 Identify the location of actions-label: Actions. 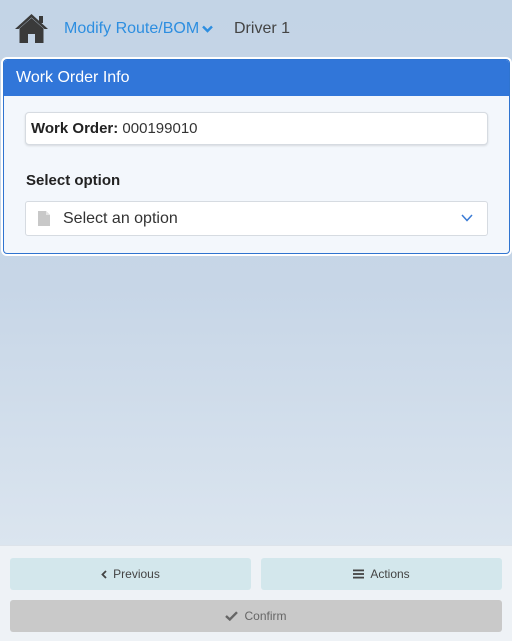
(390, 574).